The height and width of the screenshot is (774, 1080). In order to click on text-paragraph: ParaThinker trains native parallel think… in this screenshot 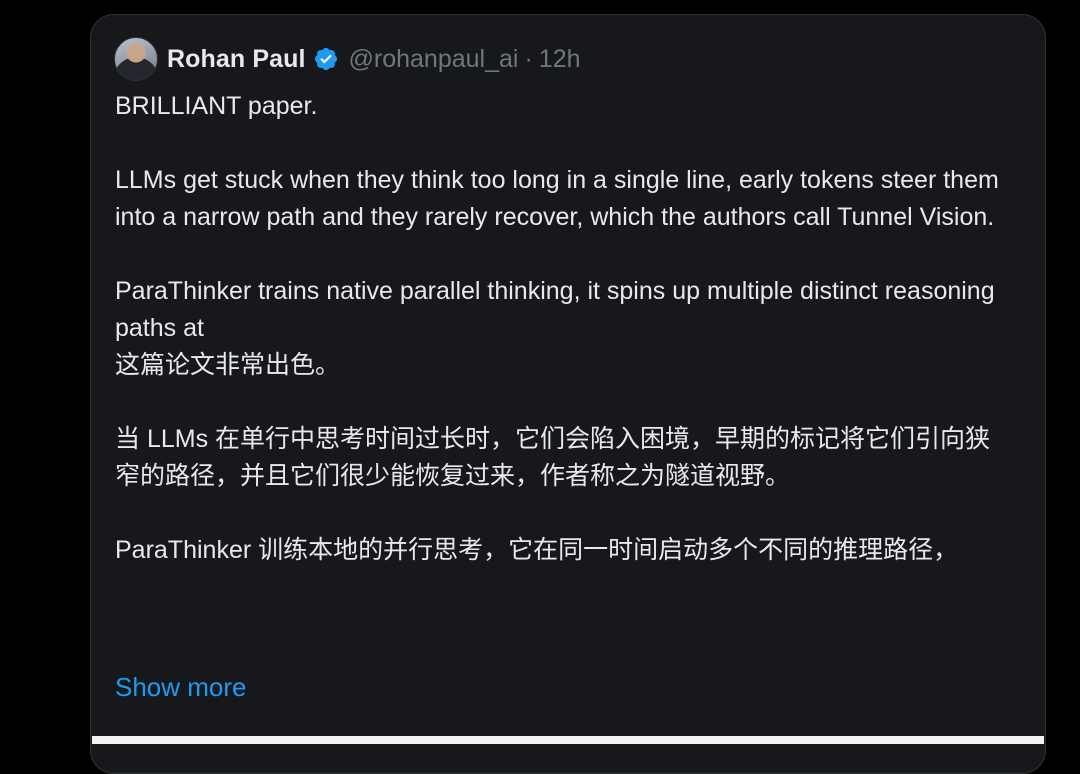, I will do `click(558, 309)`.